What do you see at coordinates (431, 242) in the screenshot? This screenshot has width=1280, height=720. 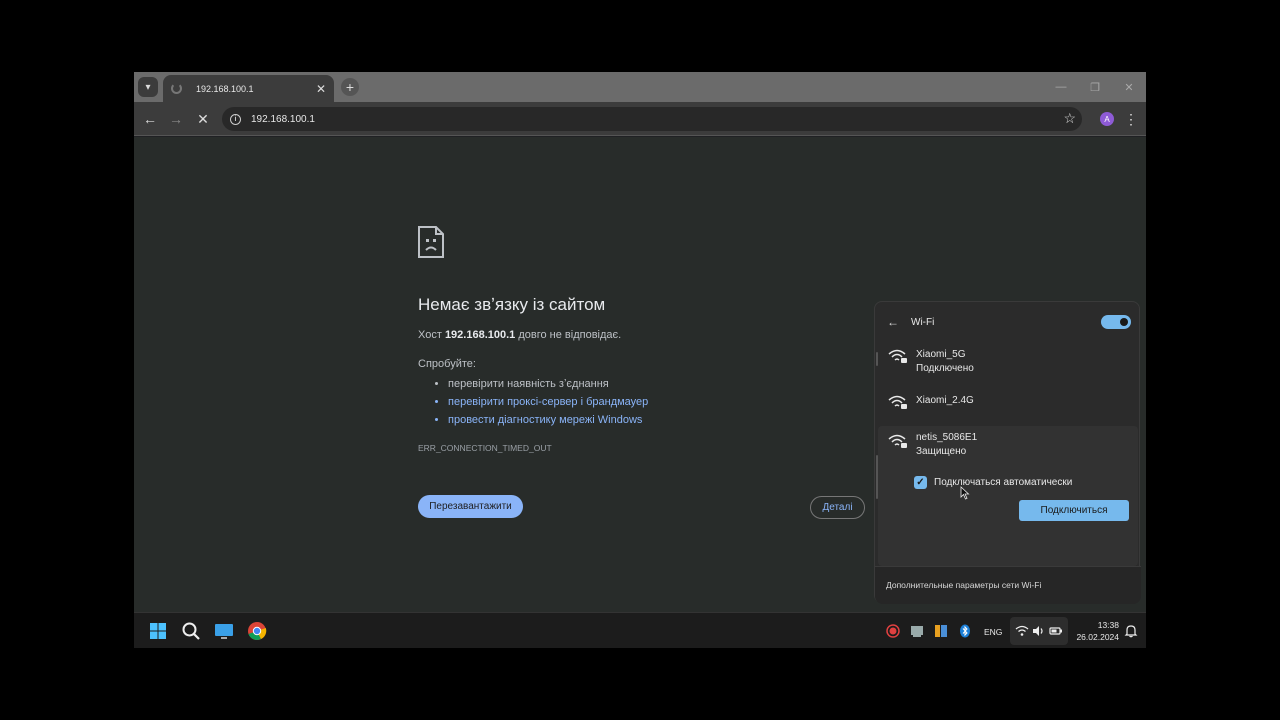 I see `sad-page-icon` at bounding box center [431, 242].